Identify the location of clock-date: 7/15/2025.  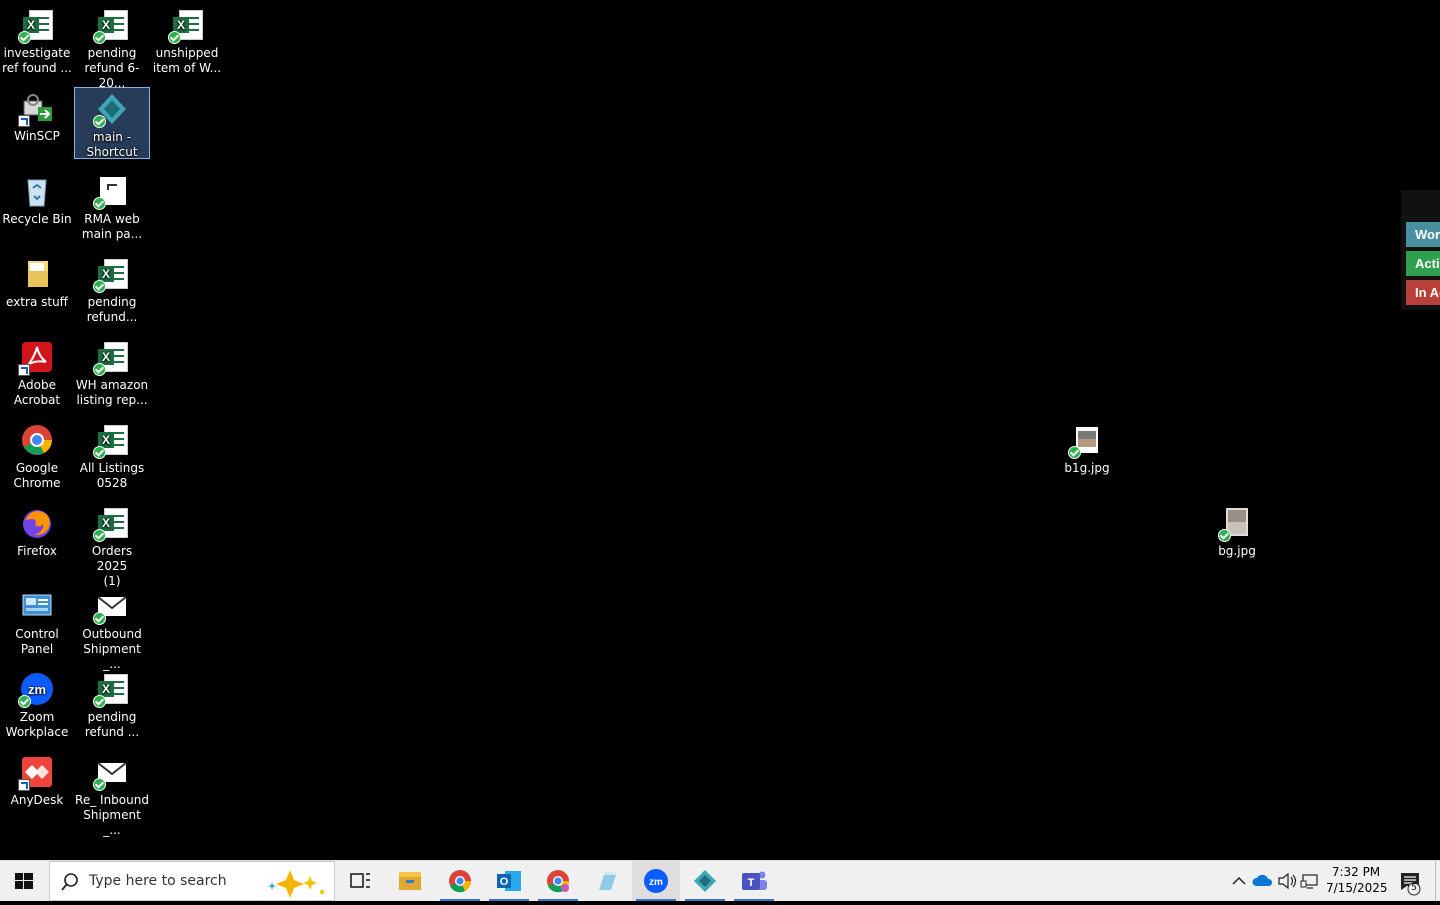
(1357, 888).